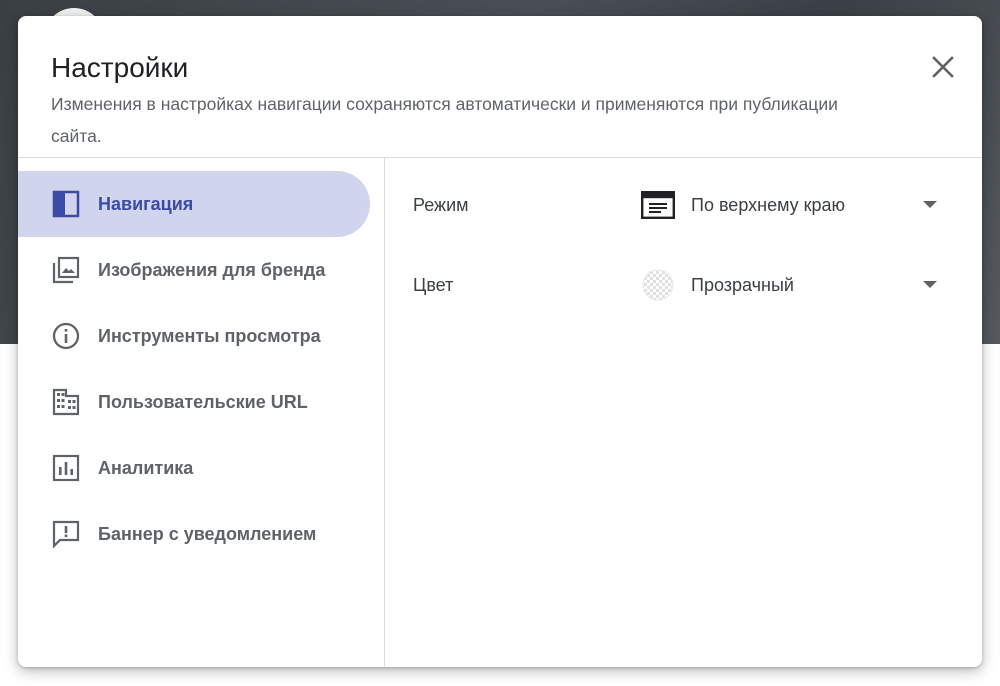  I want to click on sidebar-item-viewer-tools: Инструменты просмотра, so click(194, 336).